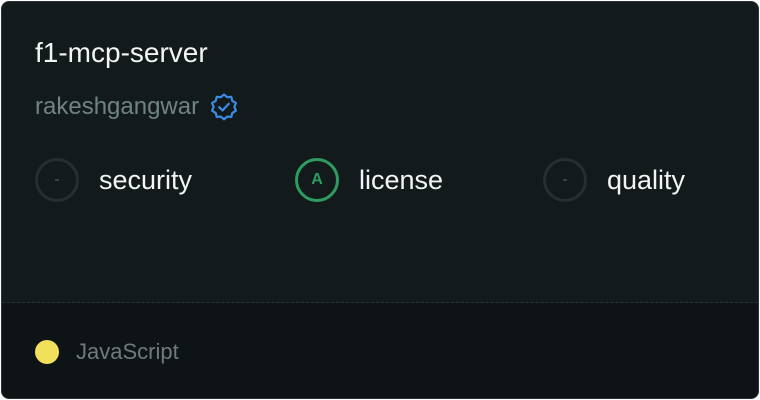 The height and width of the screenshot is (400, 760). What do you see at coordinates (117, 107) in the screenshot?
I see `repo-owner: rakeshgangwar` at bounding box center [117, 107].